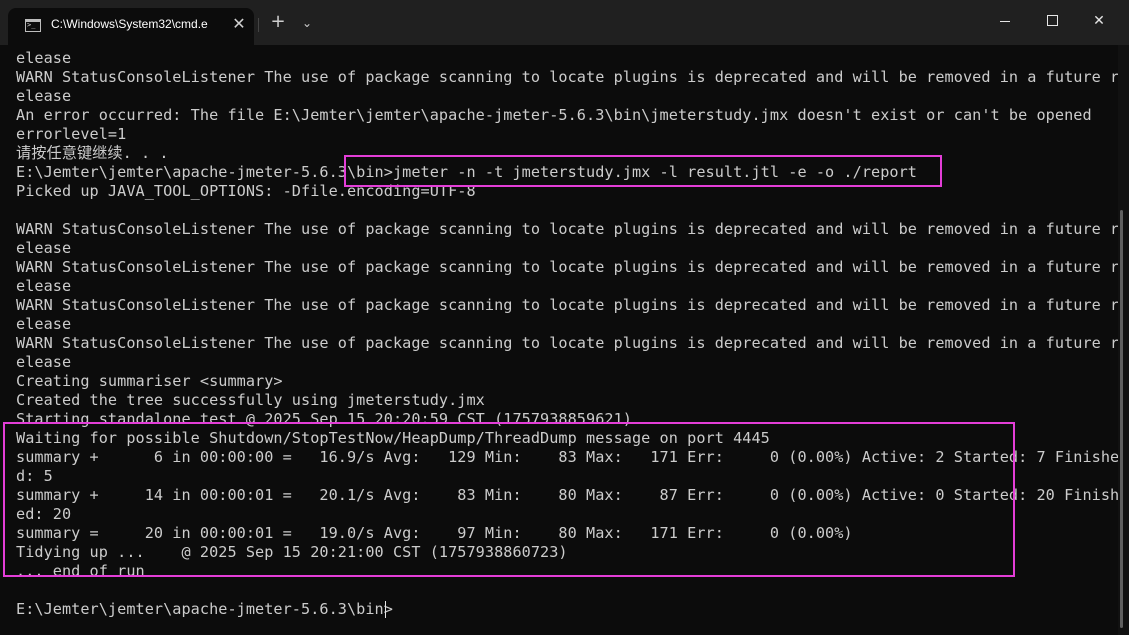 The height and width of the screenshot is (635, 1129). What do you see at coordinates (1099, 21) in the screenshot?
I see `close-button: ✕` at bounding box center [1099, 21].